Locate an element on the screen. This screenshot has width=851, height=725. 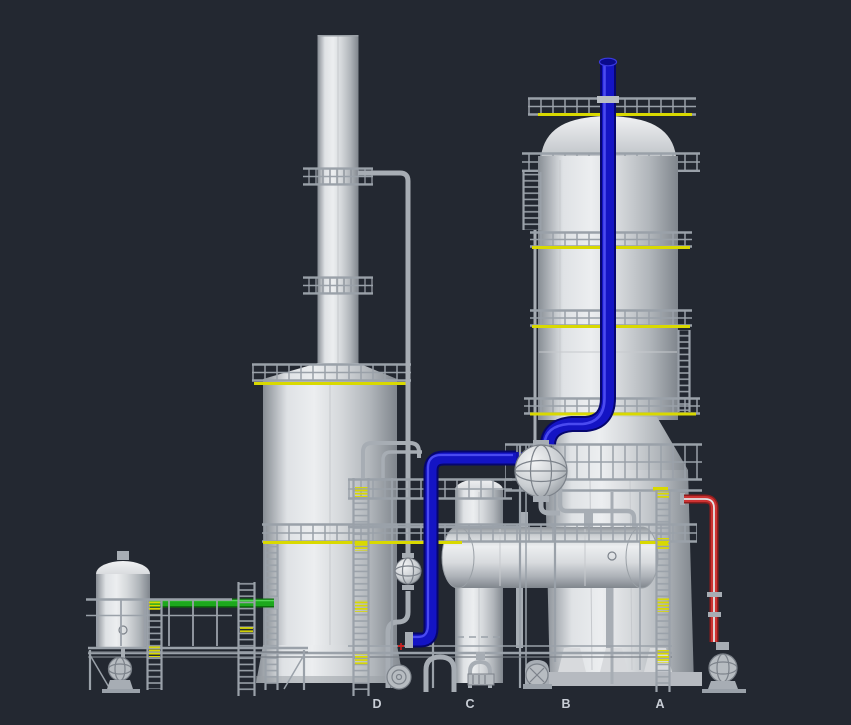
mid-walkway is located at coordinates (479, 533).